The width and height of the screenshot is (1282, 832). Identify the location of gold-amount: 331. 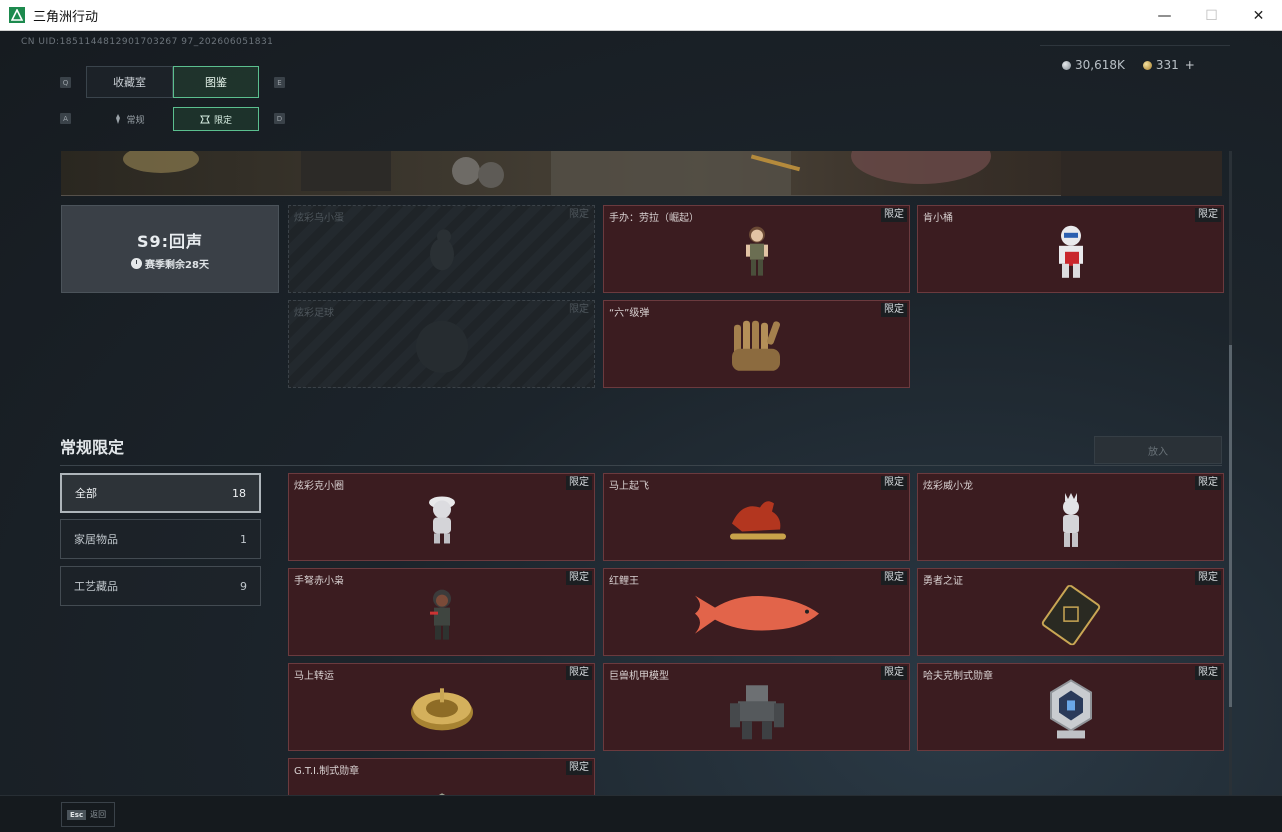
(1167, 65).